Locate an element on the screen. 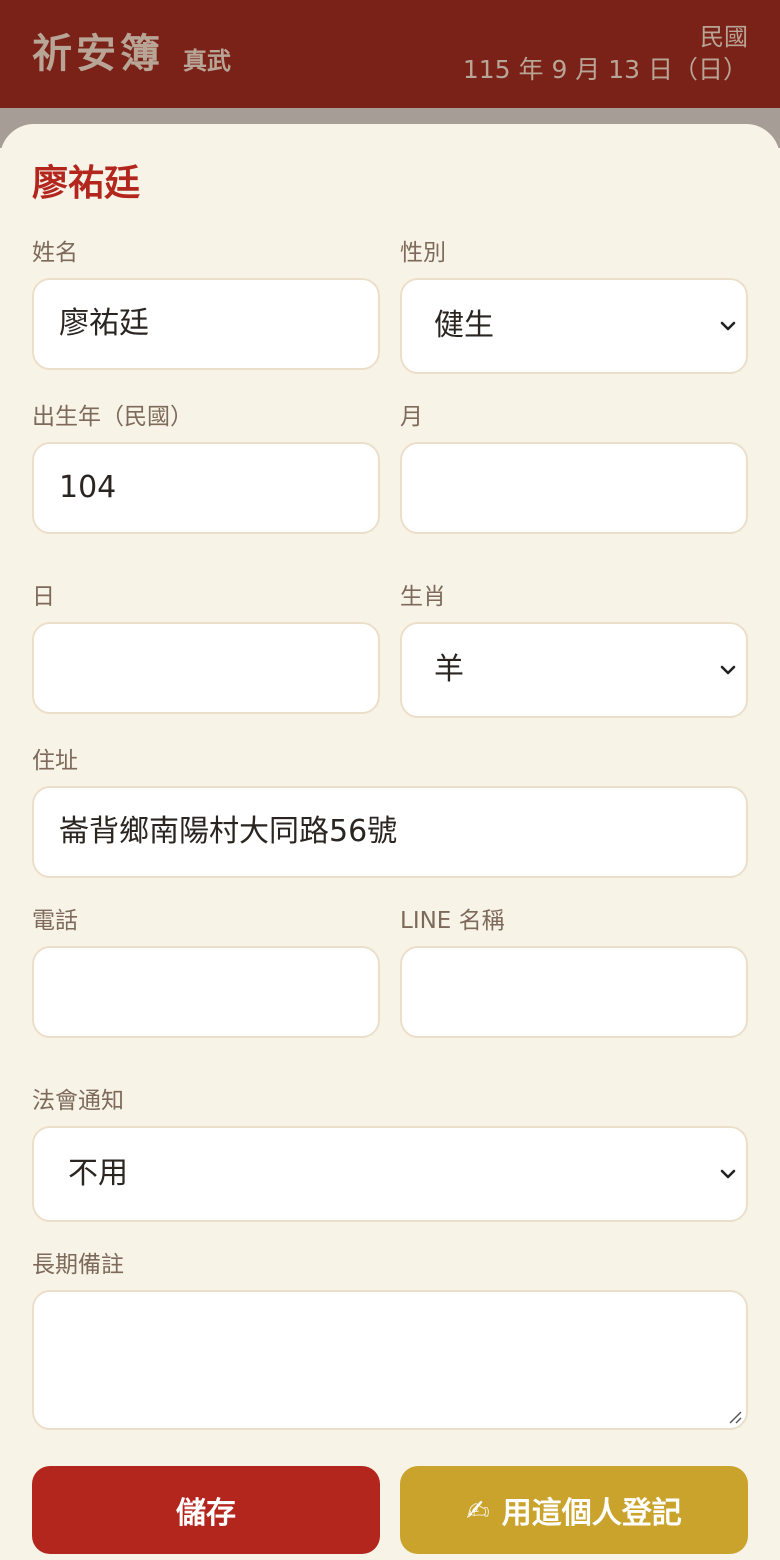 The width and height of the screenshot is (780, 1560). name-input: 廖祐廷 is located at coordinates (206, 324).